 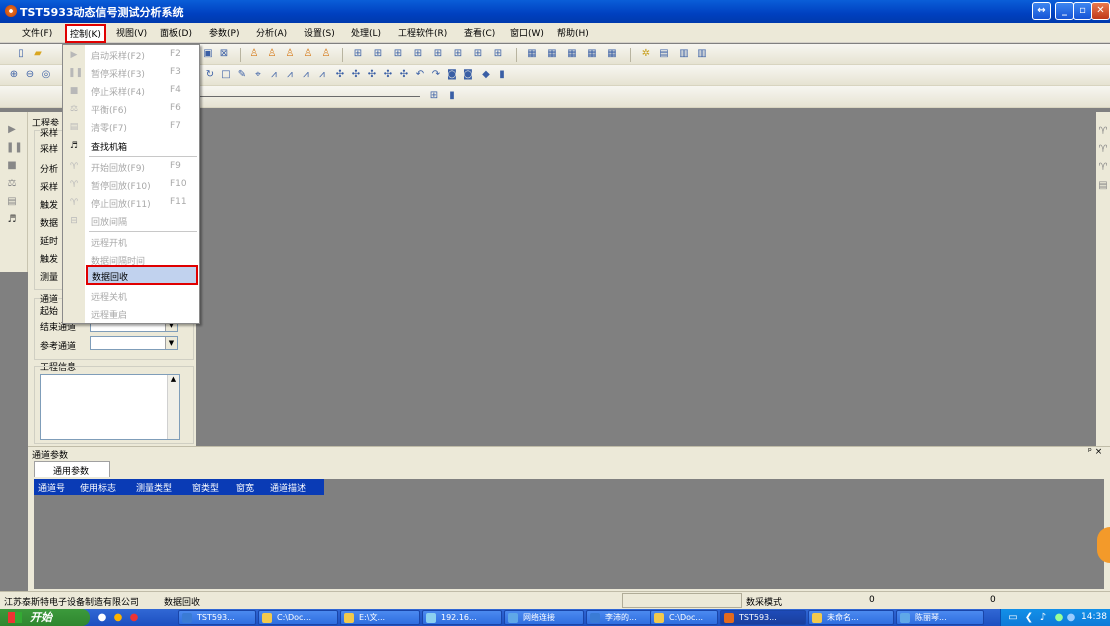 What do you see at coordinates (72, 469) in the screenshot?
I see `tab-general-params: 通用参数` at bounding box center [72, 469].